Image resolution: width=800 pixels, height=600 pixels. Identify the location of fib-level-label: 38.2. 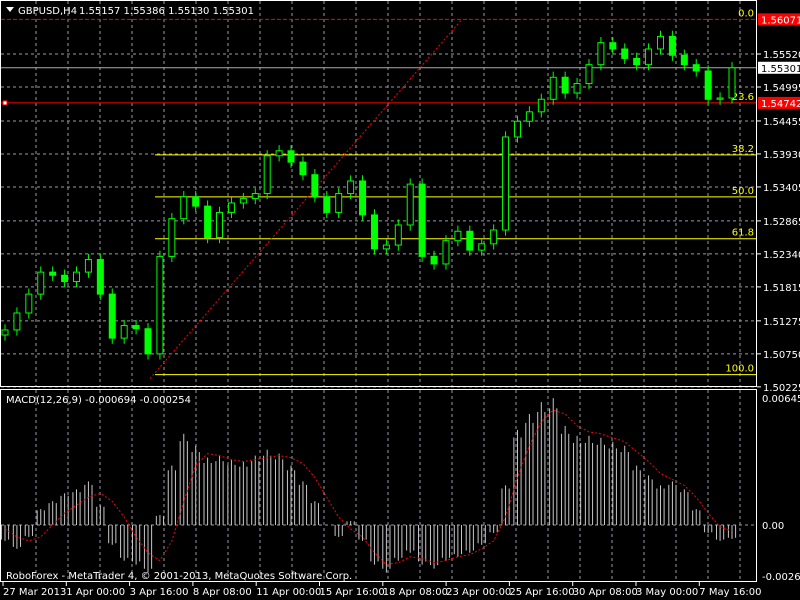
(743, 149).